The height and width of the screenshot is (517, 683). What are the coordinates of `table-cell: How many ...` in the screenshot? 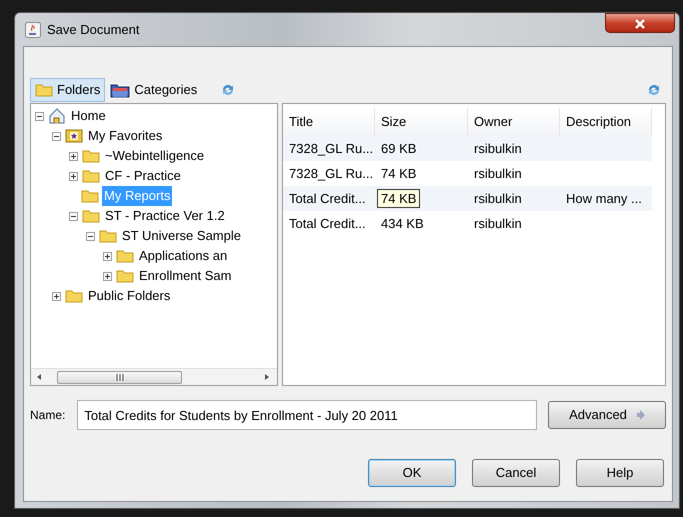 It's located at (606, 198).